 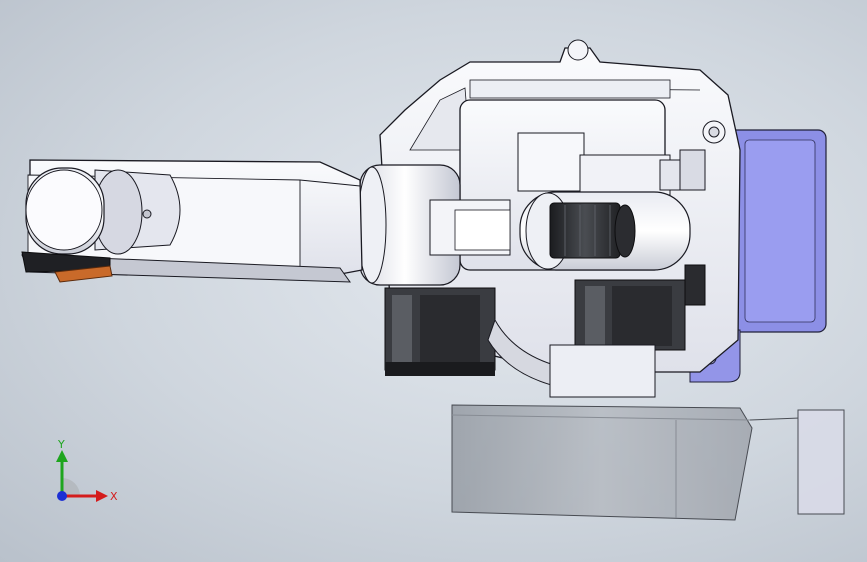 What do you see at coordinates (61, 444) in the screenshot?
I see `y-axis-label: Y` at bounding box center [61, 444].